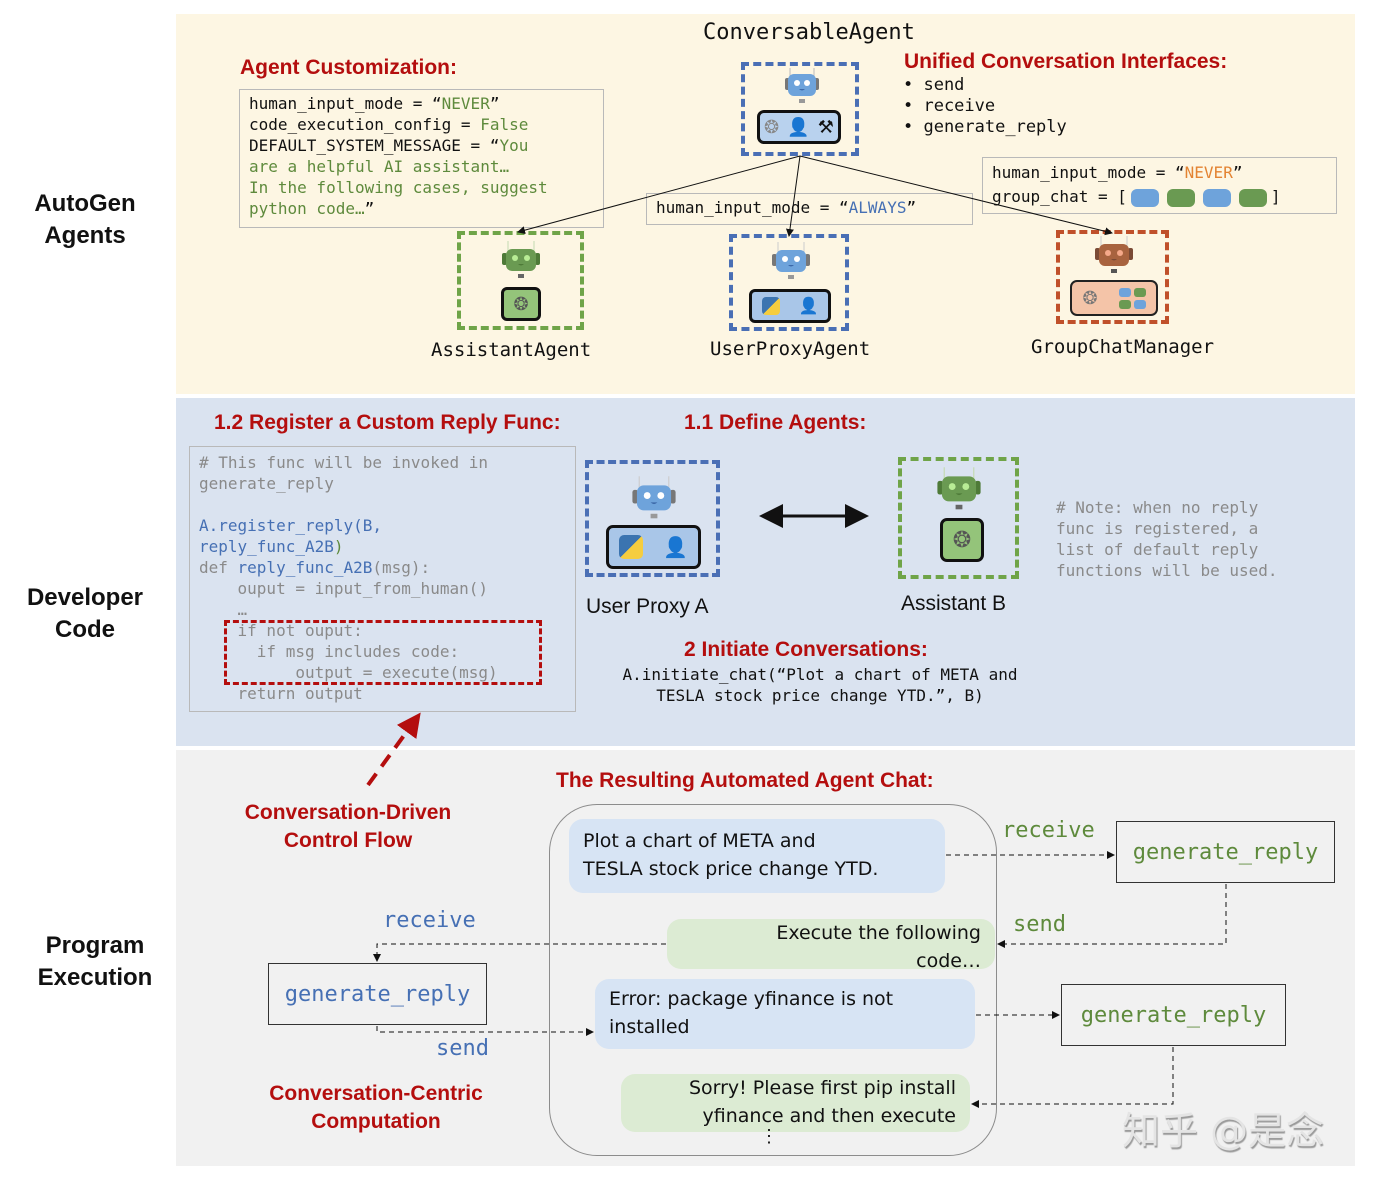 The image size is (1376, 1182). What do you see at coordinates (514, 145) in the screenshot?
I see `code-token: You` at bounding box center [514, 145].